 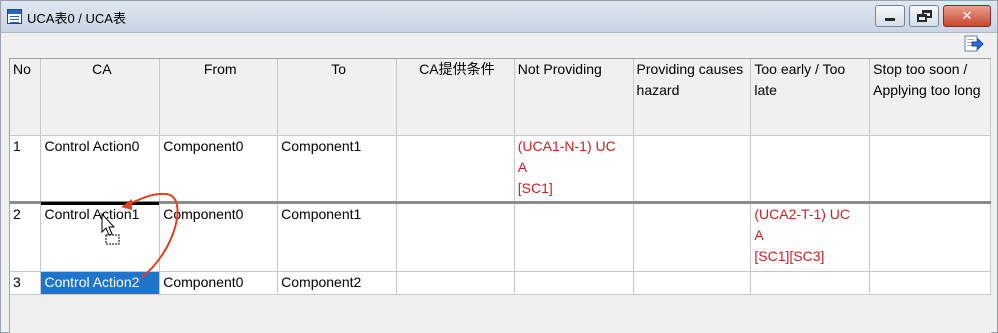 What do you see at coordinates (802, 213) in the screenshot?
I see `uca-text-line: (UCA2-T-1) UC` at bounding box center [802, 213].